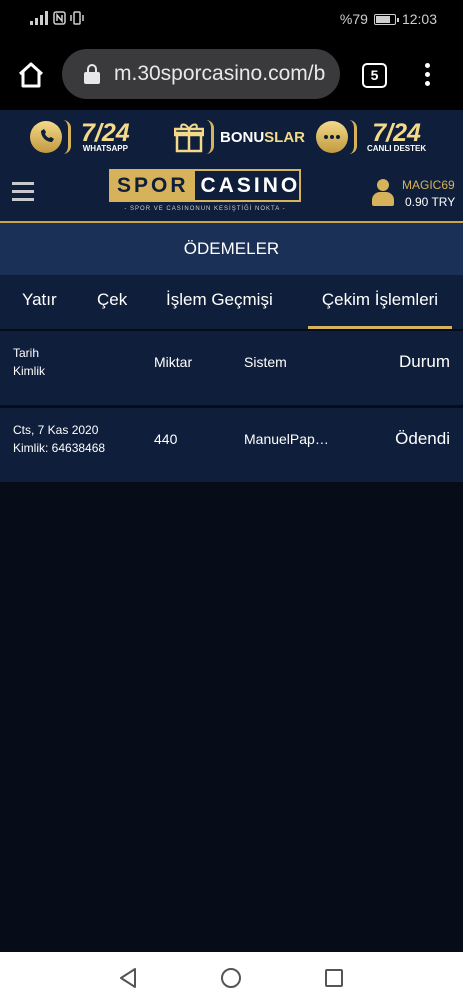  What do you see at coordinates (80, 137) in the screenshot?
I see `whatsapp-link: 7/24 WHATSAPP` at bounding box center [80, 137].